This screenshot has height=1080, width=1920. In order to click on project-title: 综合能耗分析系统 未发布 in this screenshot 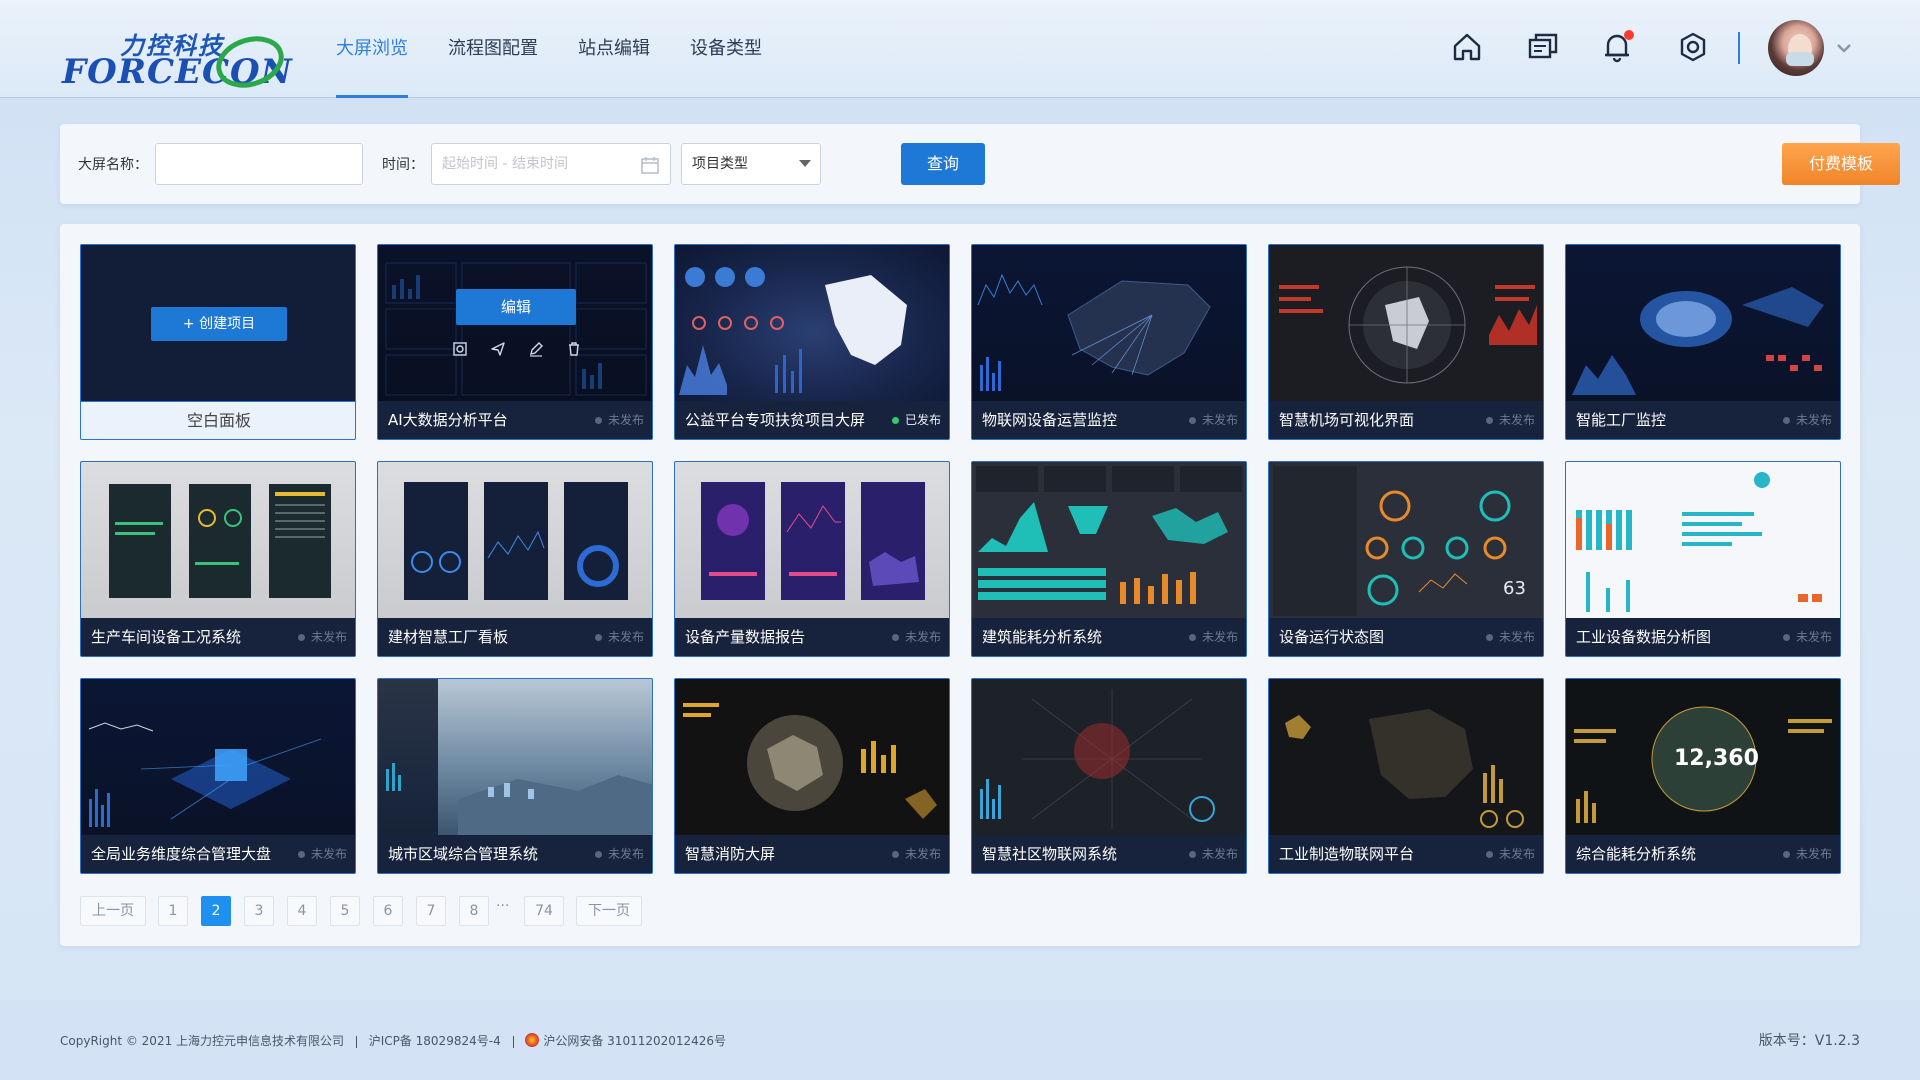, I will do `click(1703, 854)`.